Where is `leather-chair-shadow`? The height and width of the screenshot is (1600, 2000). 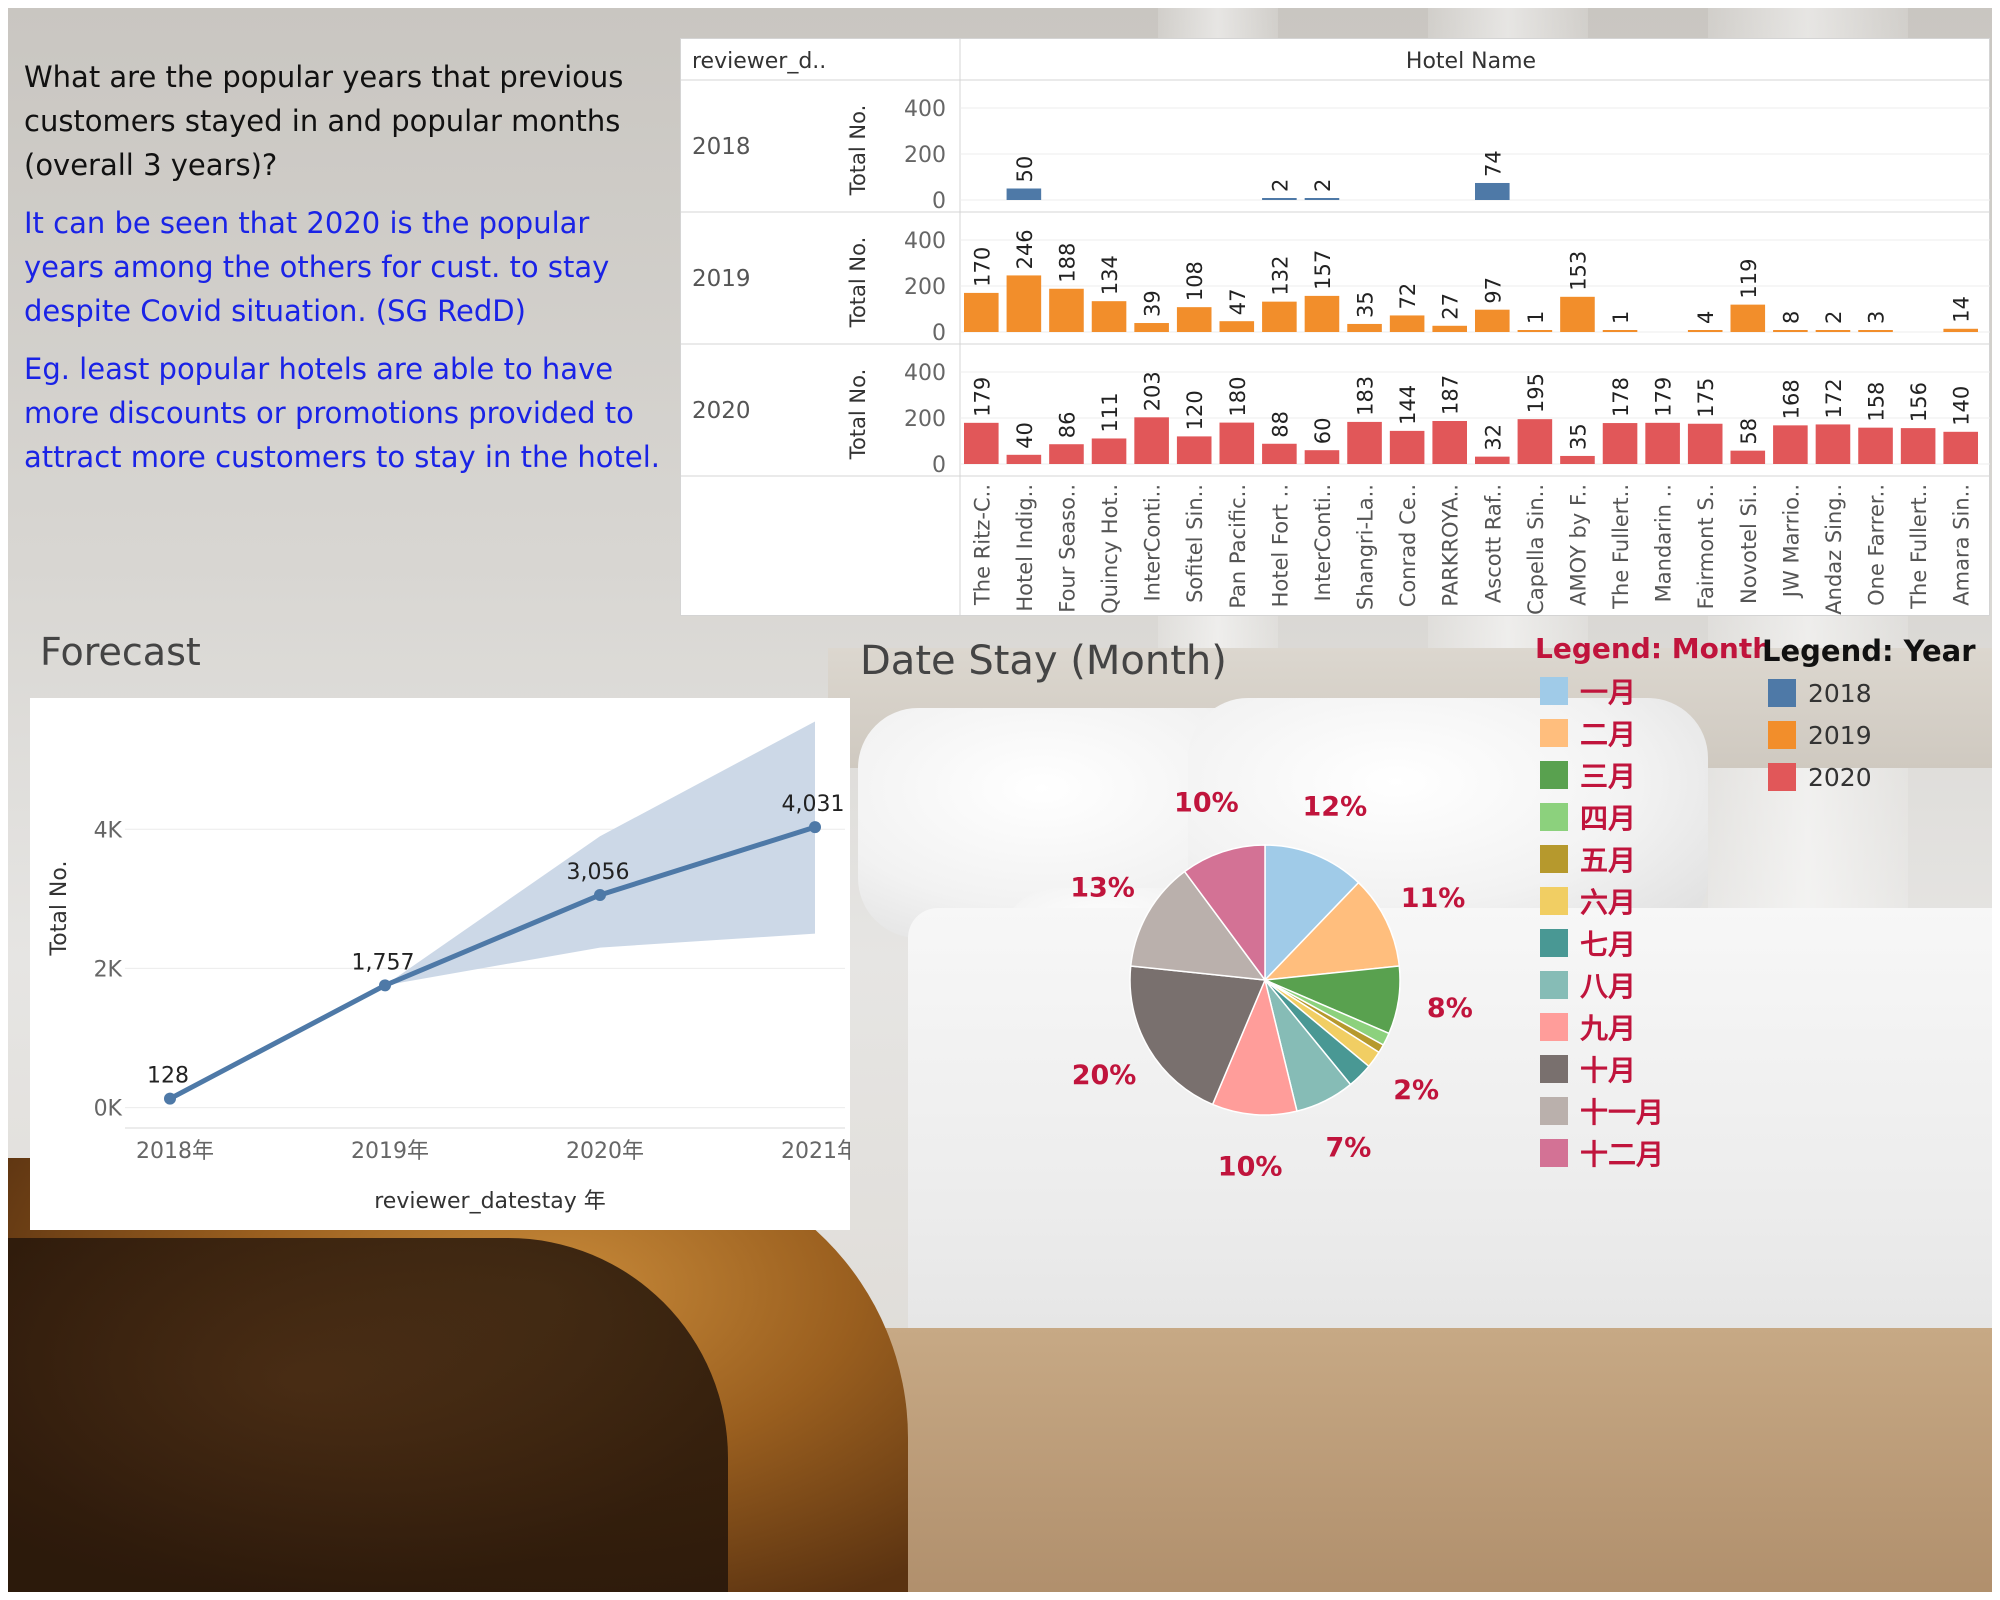 leather-chair-shadow is located at coordinates (368, 1415).